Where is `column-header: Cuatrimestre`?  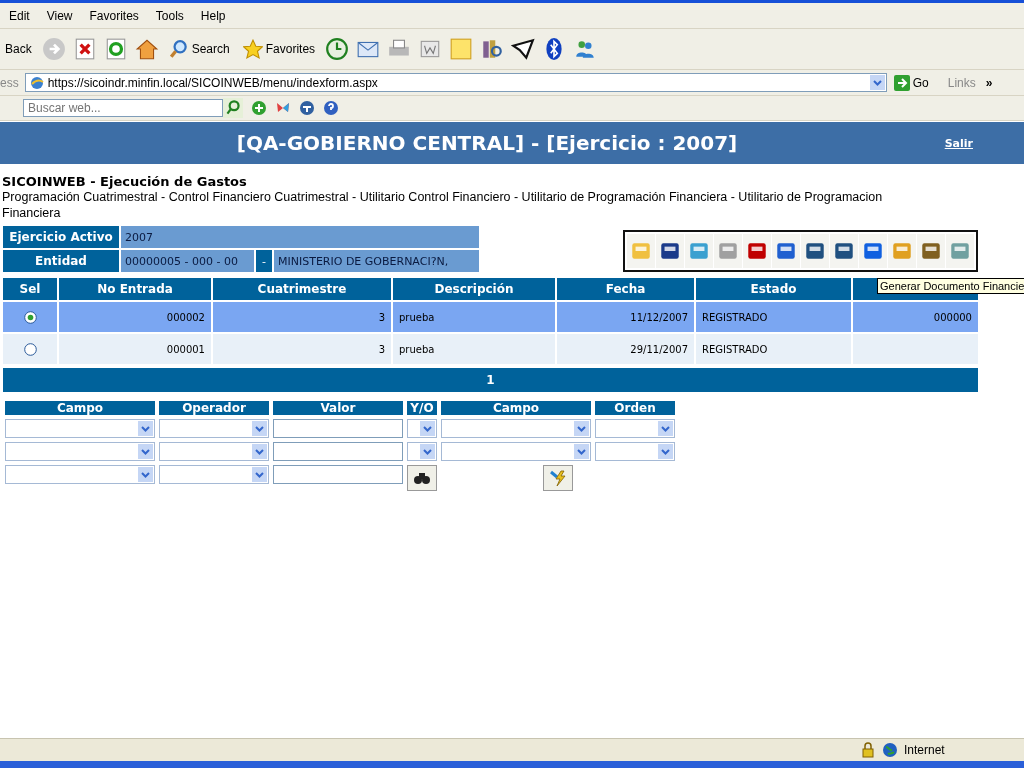
column-header: Cuatrimestre is located at coordinates (302, 289).